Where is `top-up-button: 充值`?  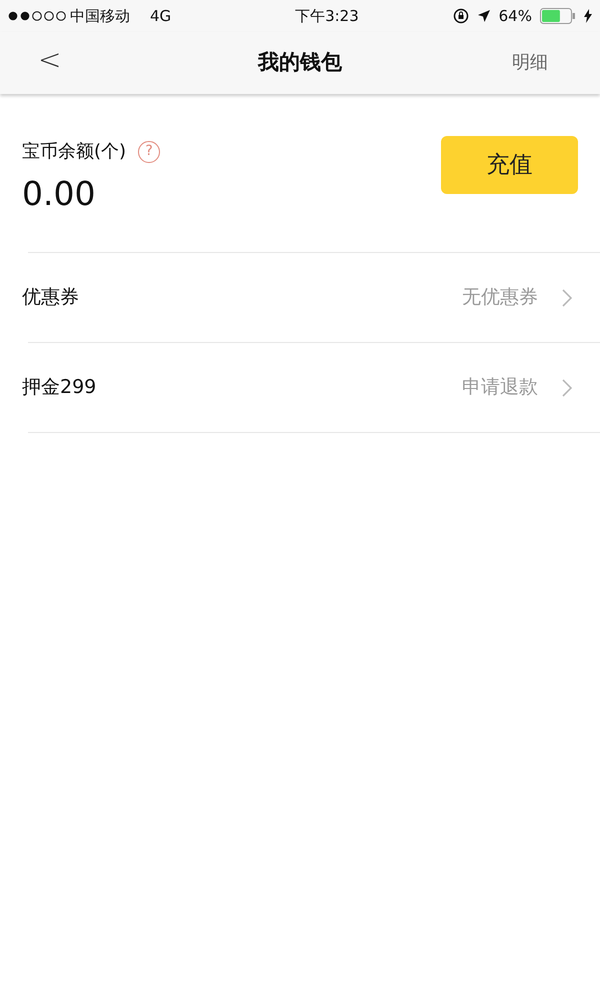
top-up-button: 充值 is located at coordinates (509, 165).